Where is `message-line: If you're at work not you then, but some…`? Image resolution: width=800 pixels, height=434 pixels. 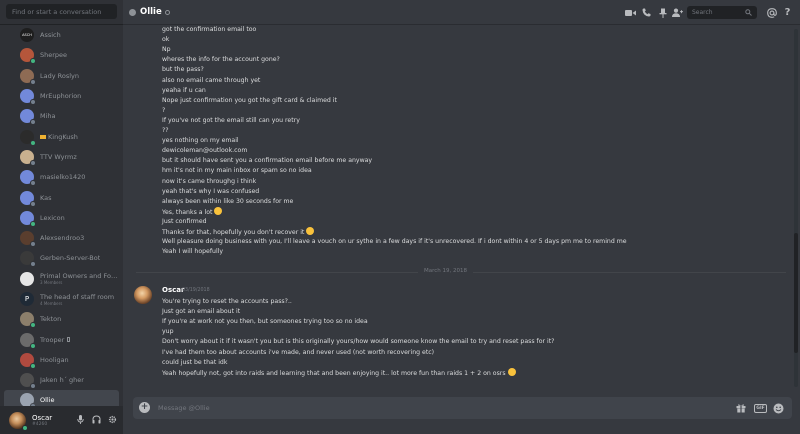 message-line: If you're at work not you then, but some… is located at coordinates (265, 321).